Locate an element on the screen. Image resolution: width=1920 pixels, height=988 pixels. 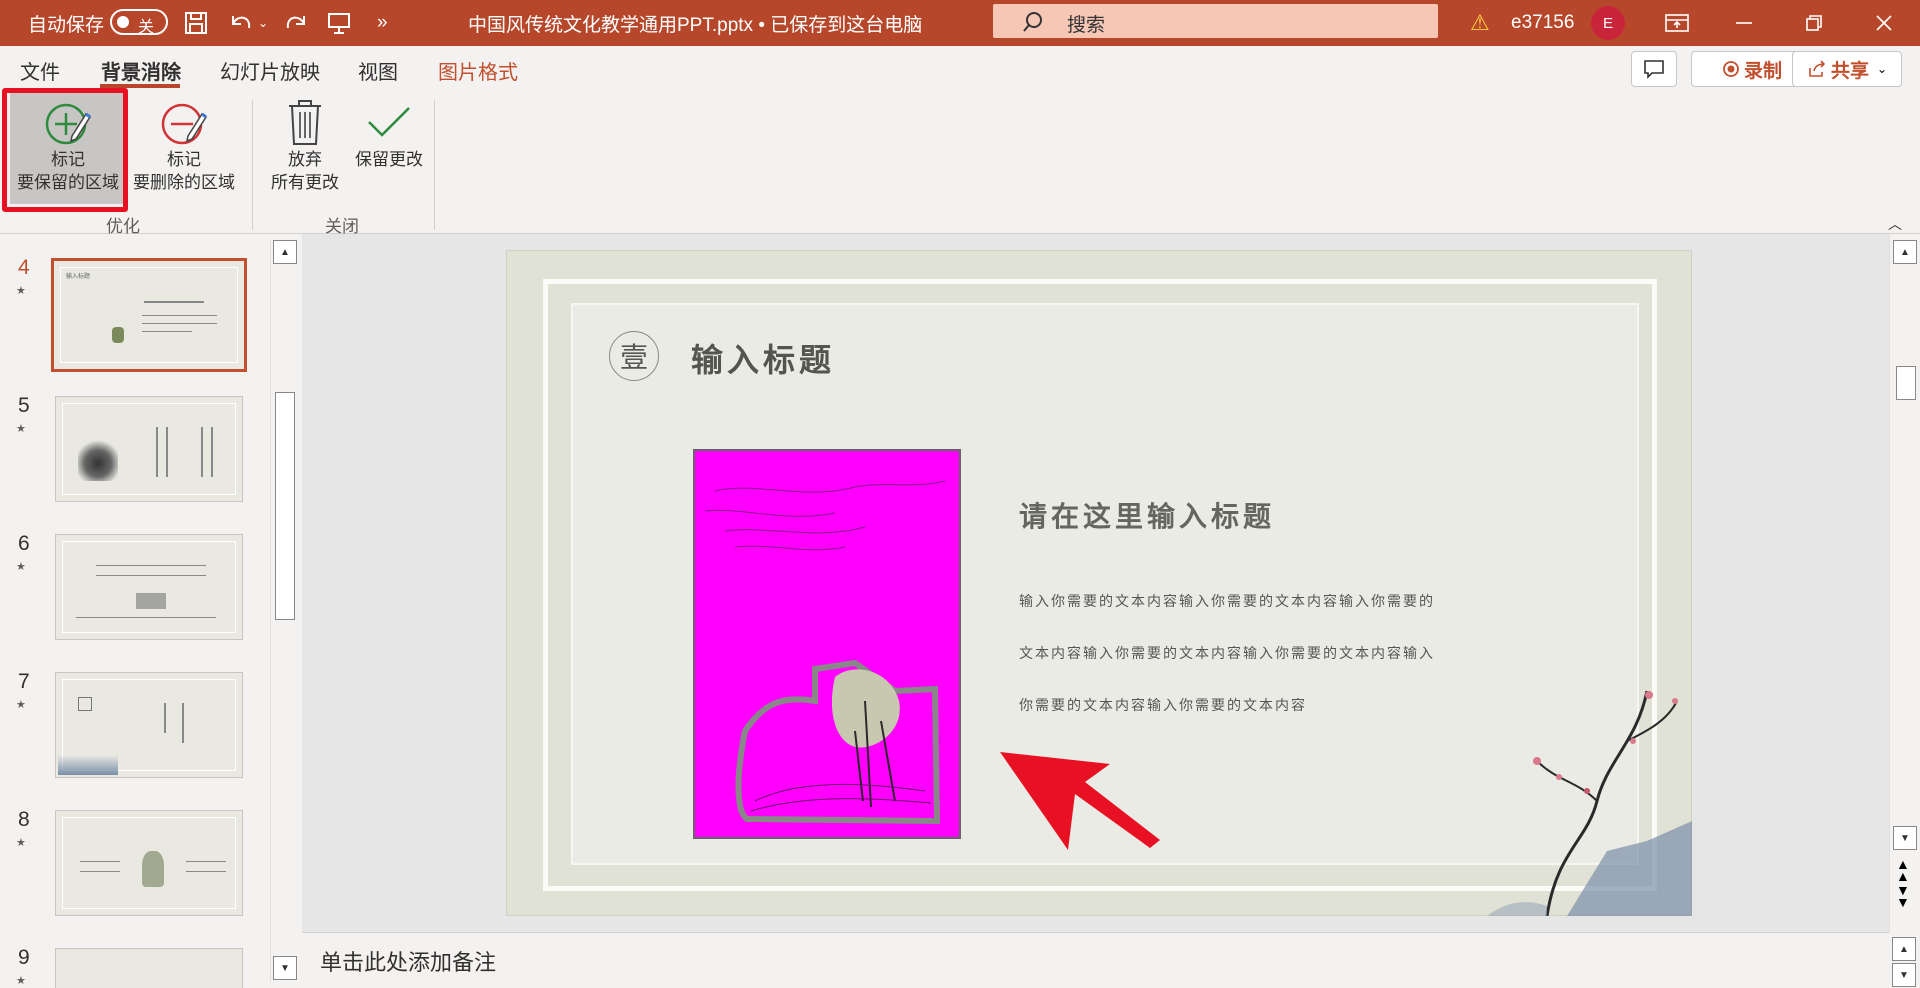
share-button: 共享 ⌄ is located at coordinates (1847, 69).